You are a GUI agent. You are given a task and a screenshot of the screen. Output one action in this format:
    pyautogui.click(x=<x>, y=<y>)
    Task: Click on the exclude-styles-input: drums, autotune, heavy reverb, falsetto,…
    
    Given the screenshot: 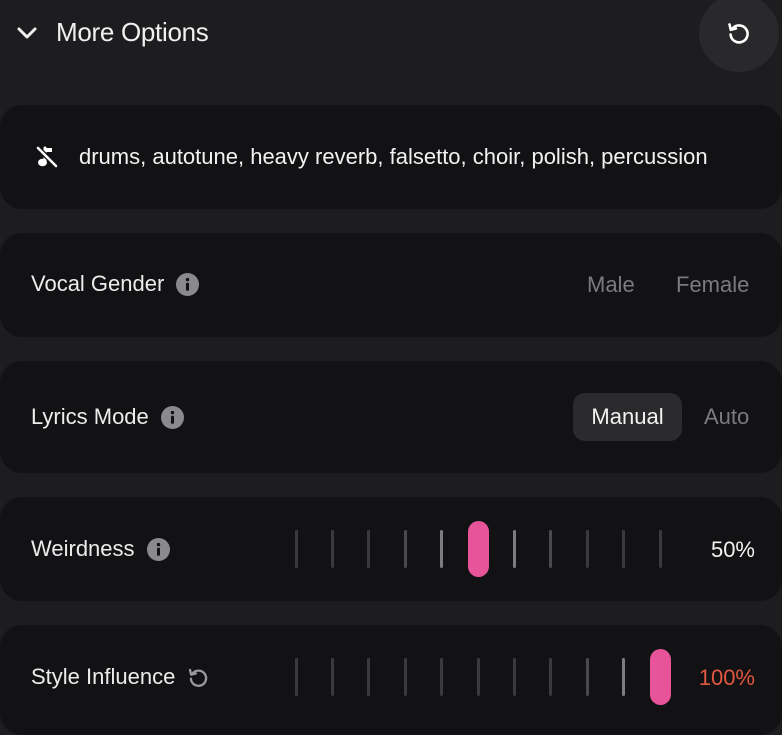 What is the action you would take?
    pyautogui.click(x=393, y=157)
    